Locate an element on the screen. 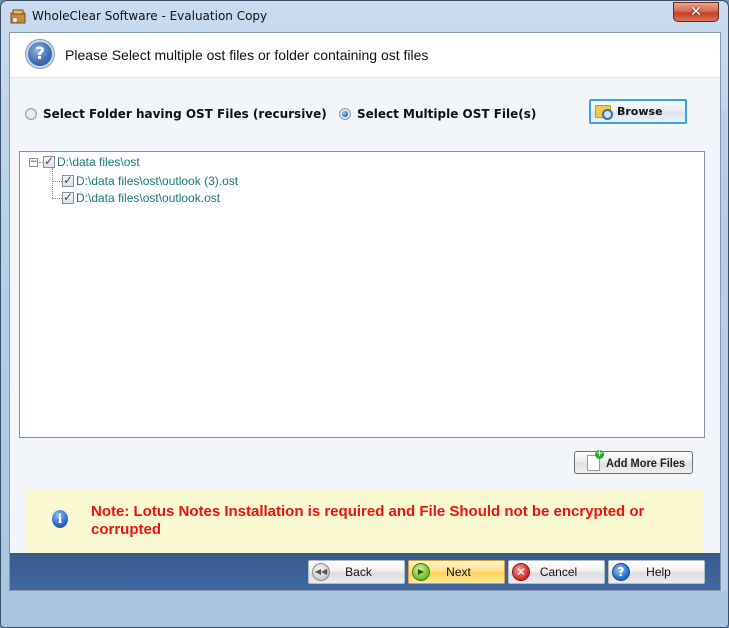 This screenshot has width=729, height=628. window-frame-edge is located at coordinates (723, 351).